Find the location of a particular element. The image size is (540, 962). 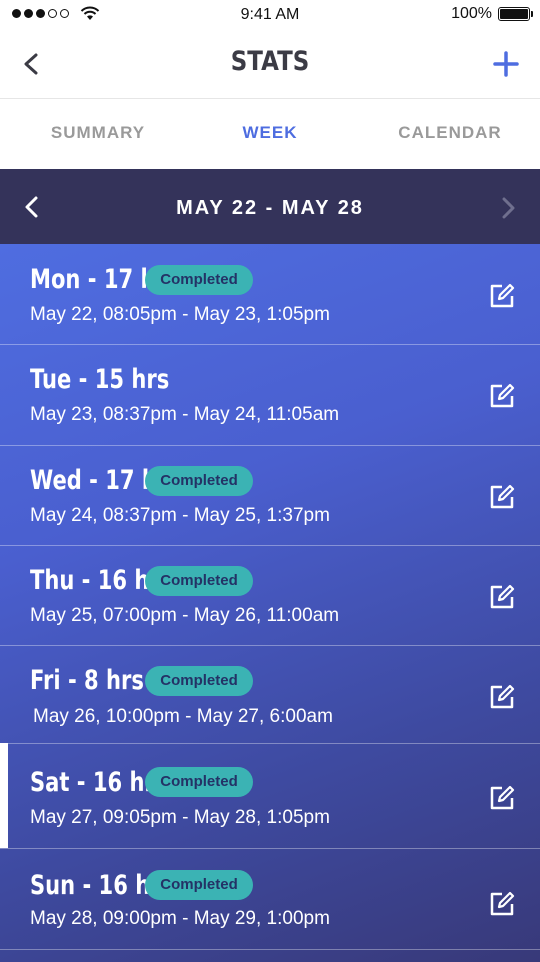

page-title: STATS is located at coordinates (270, 61).